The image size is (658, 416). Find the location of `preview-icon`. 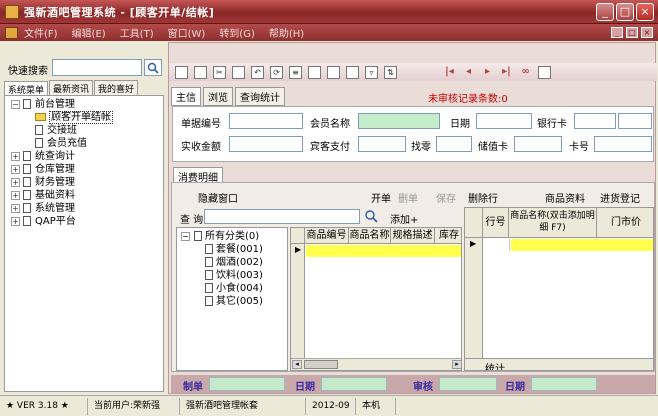

preview-icon is located at coordinates (314, 72).